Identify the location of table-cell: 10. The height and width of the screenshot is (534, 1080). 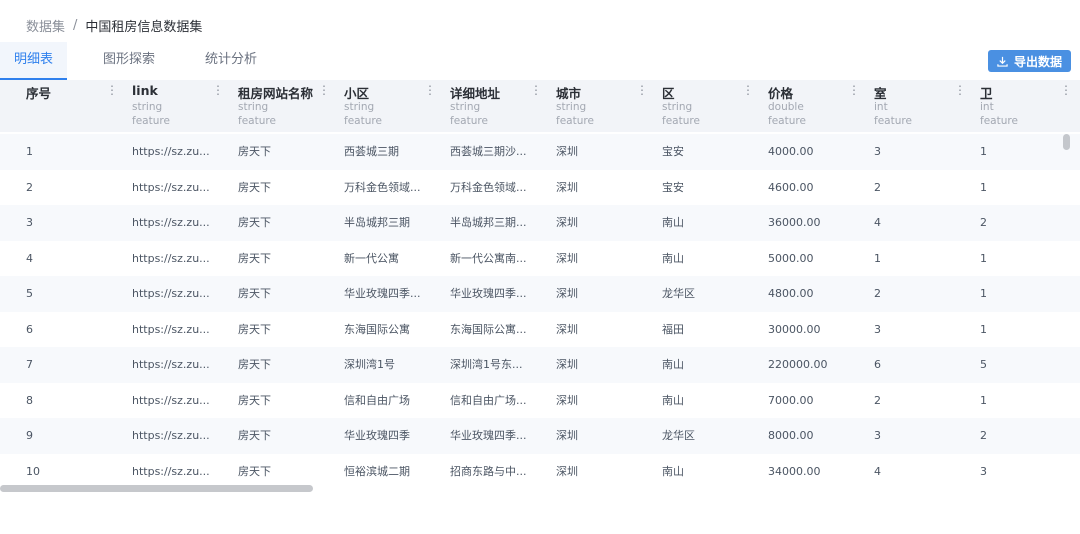
(33, 471).